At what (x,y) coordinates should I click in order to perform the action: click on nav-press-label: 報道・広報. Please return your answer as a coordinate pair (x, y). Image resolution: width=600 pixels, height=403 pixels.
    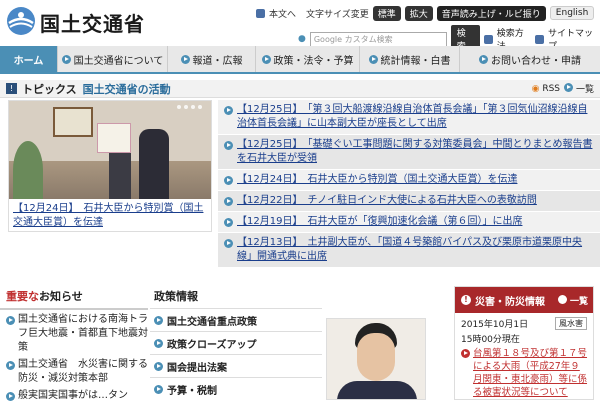
    Looking at the image, I should click on (217, 61).